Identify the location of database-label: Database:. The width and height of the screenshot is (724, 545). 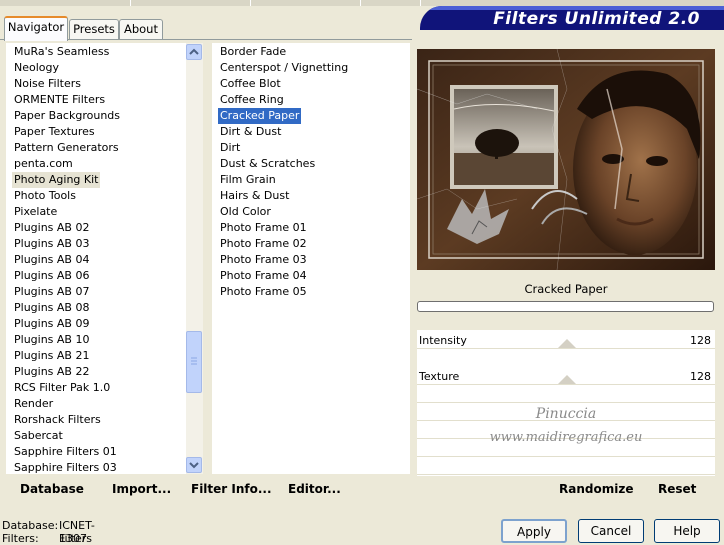
(30, 525).